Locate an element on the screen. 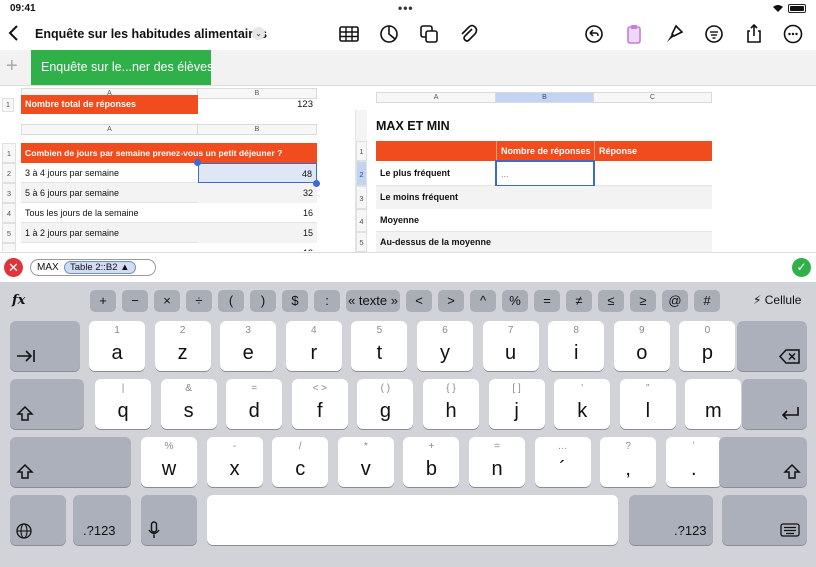 The height and width of the screenshot is (567, 816). operator-key: ≤ is located at coordinates (611, 301).